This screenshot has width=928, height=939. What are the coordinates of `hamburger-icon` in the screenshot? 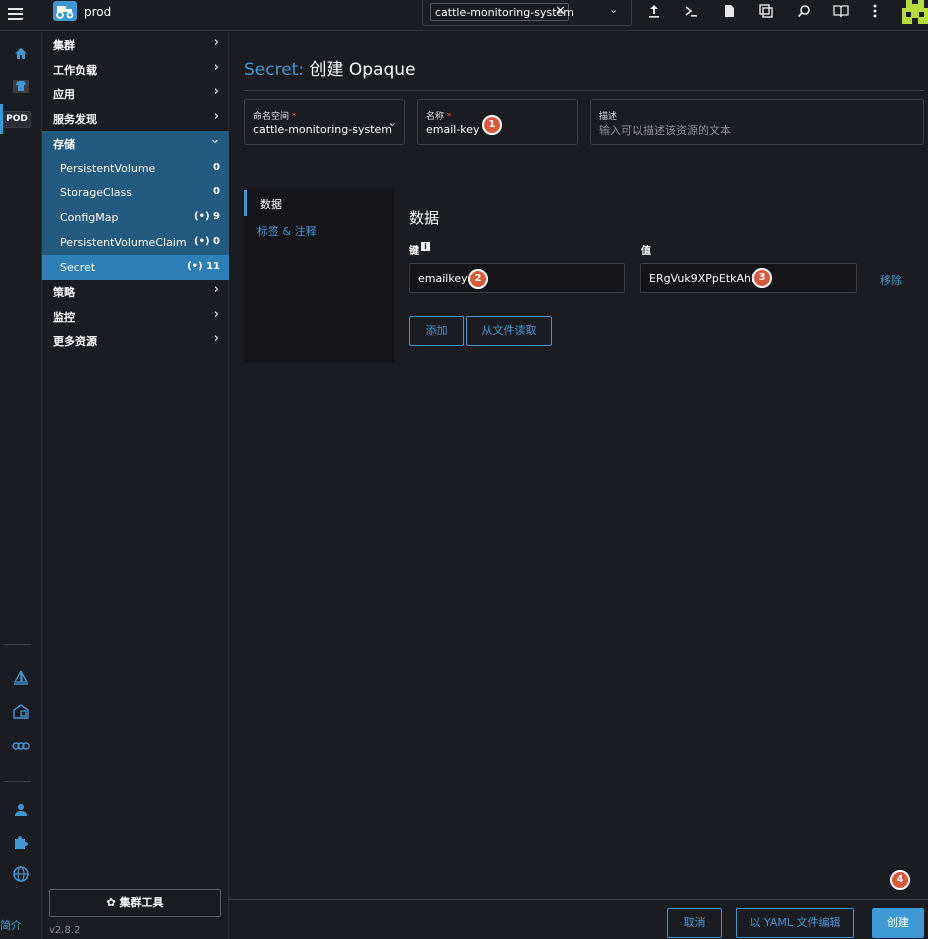 It's located at (15, 15).